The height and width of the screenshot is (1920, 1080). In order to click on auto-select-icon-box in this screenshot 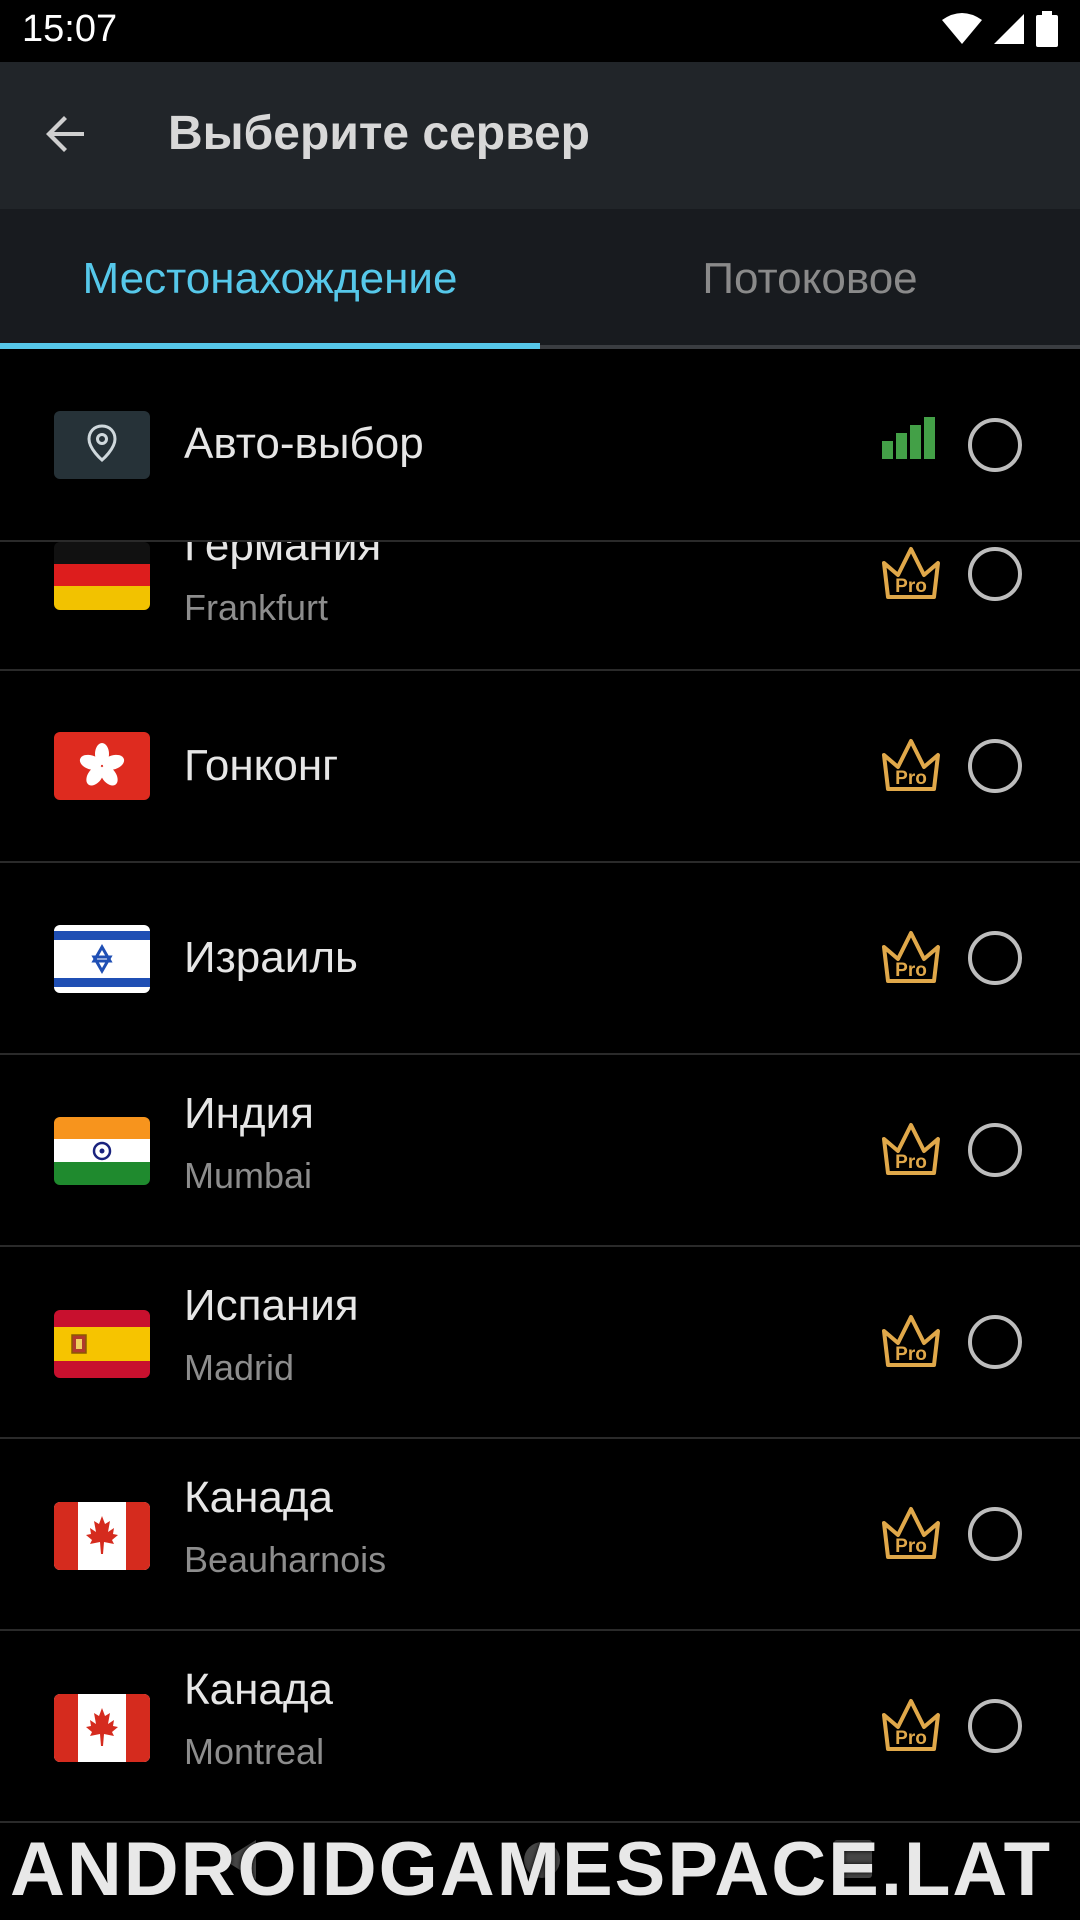, I will do `click(102, 445)`.